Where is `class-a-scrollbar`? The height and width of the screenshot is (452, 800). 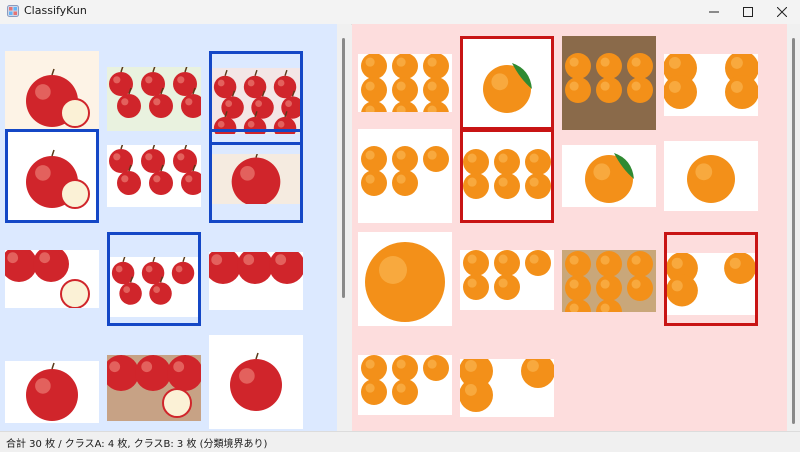
class-a-scrollbar is located at coordinates (344, 227).